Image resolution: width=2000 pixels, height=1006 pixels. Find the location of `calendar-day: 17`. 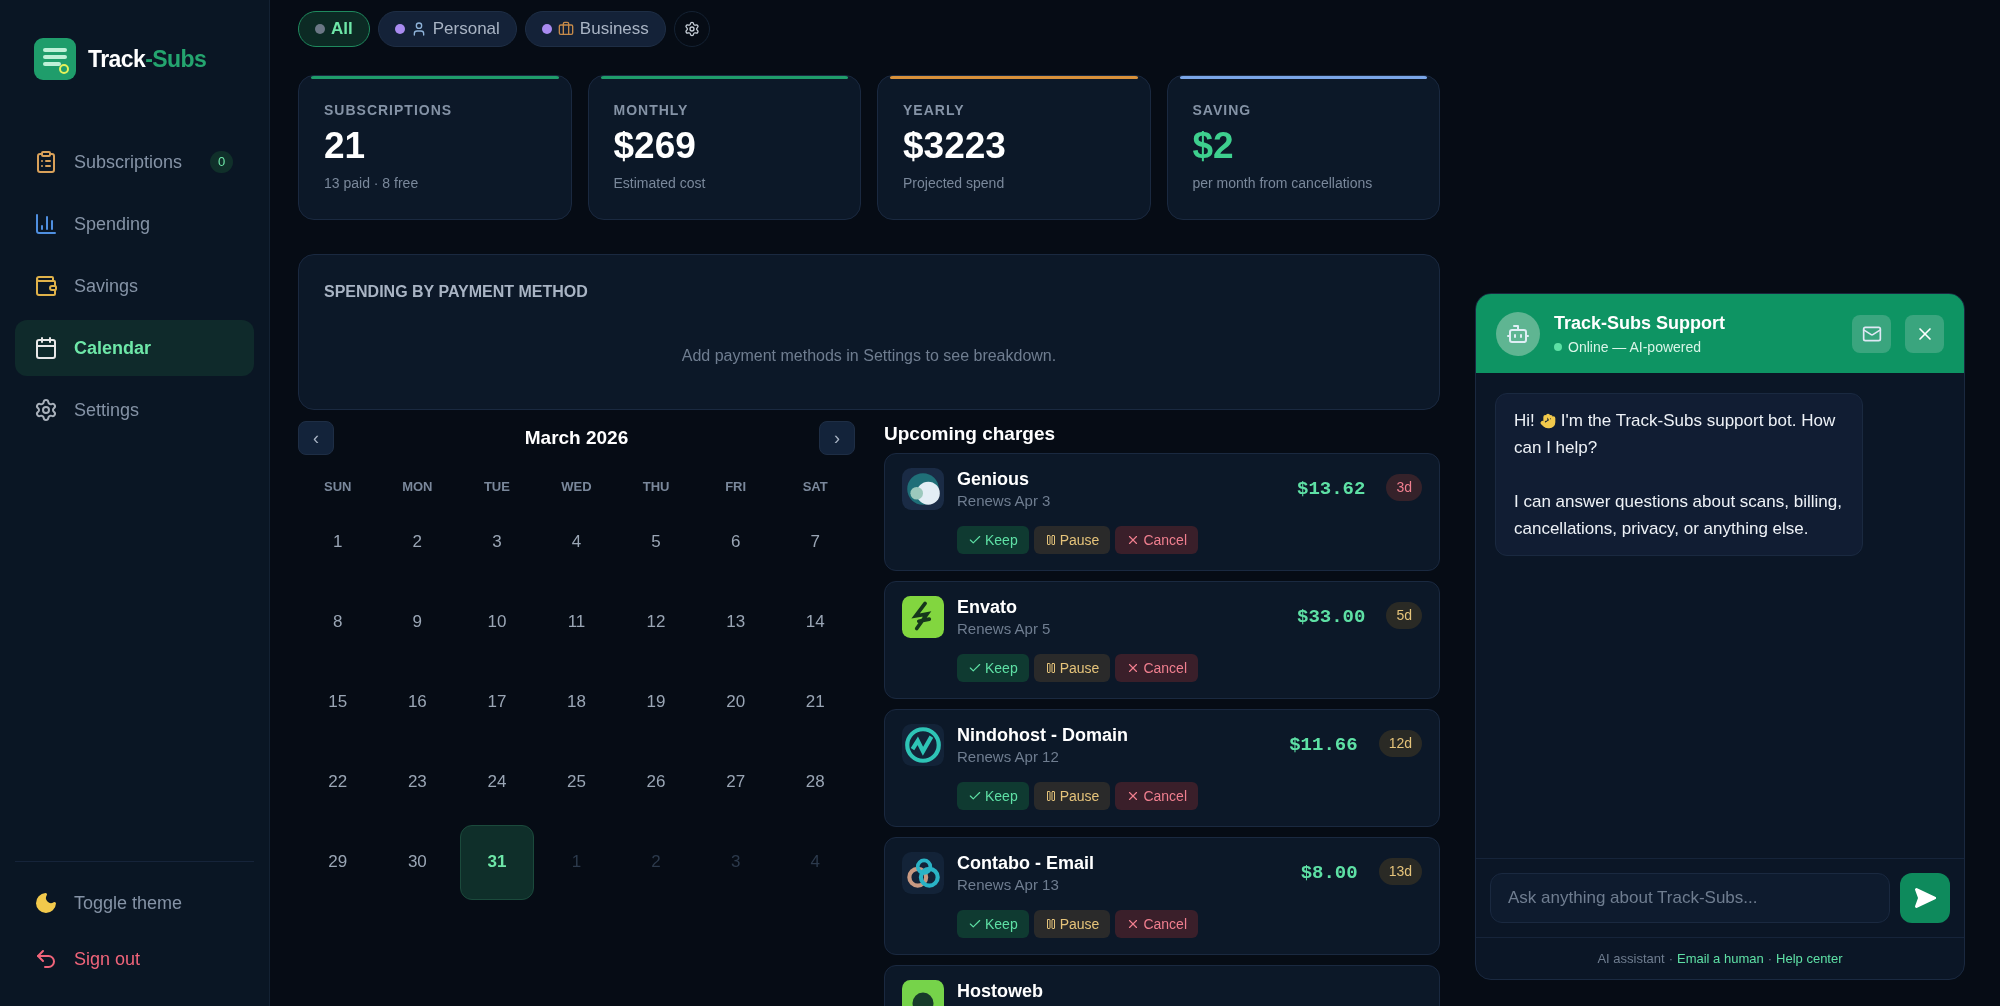

calendar-day: 17 is located at coordinates (497, 702).